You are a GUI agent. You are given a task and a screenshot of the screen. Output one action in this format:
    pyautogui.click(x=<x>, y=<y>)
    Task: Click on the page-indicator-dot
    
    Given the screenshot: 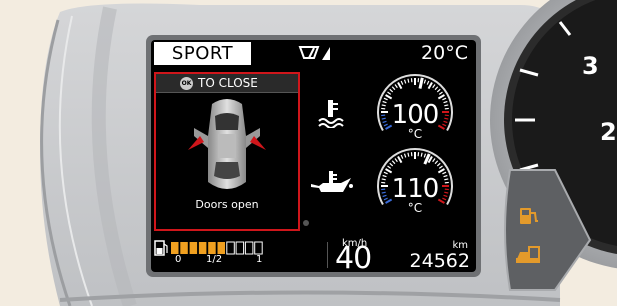 What is the action you would take?
    pyautogui.click(x=306, y=223)
    